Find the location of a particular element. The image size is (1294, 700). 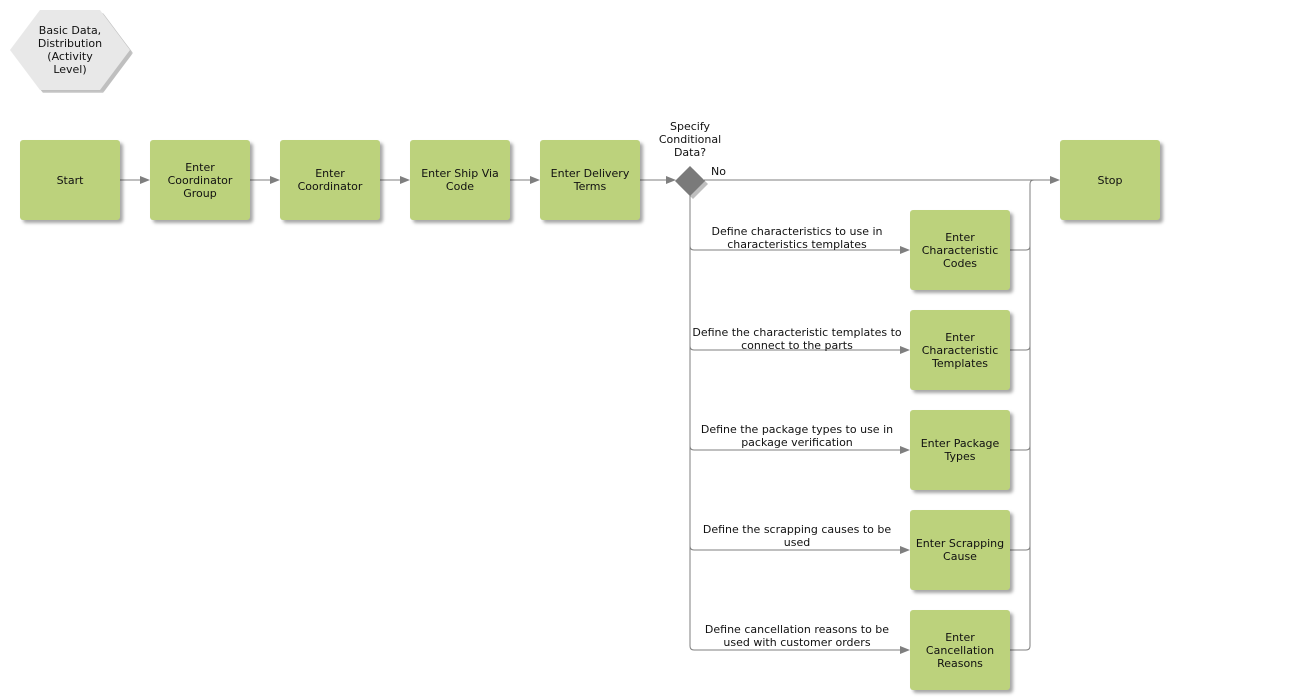

activity-label: Enter Characteristic Templates is located at coordinates (960, 350).